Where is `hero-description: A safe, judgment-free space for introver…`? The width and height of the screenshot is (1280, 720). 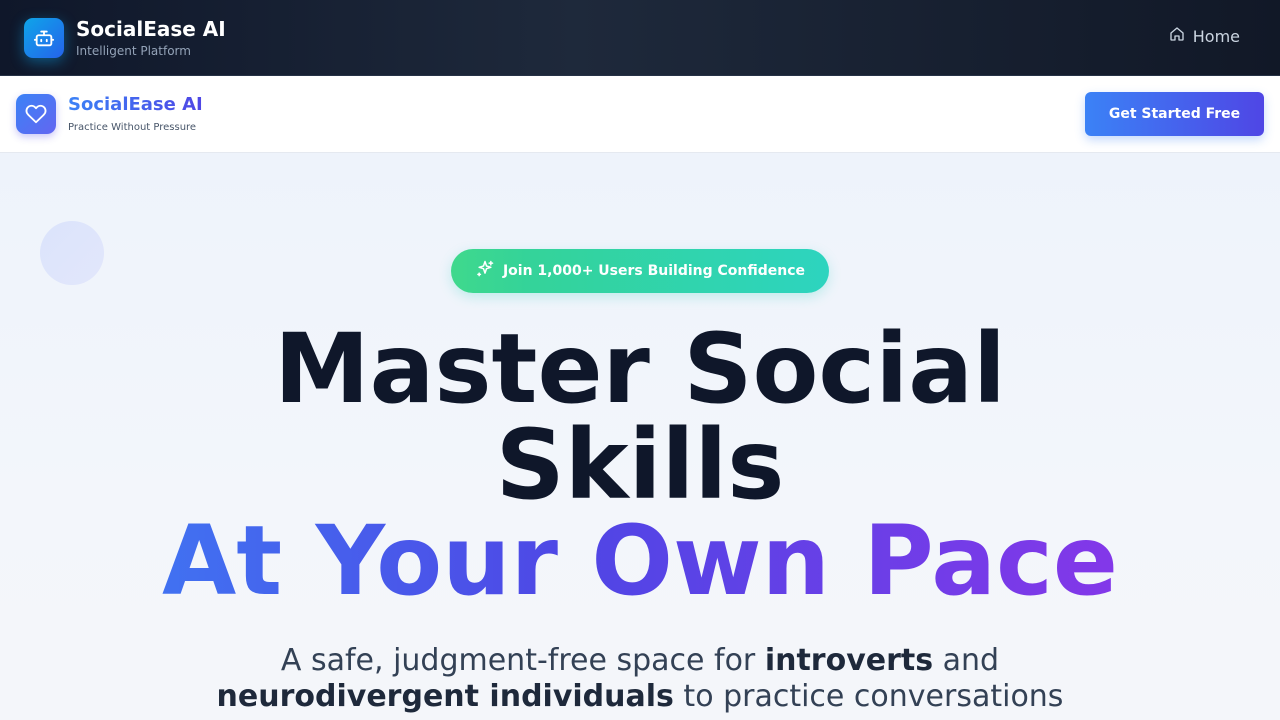 hero-description: A safe, judgment-free space for introver… is located at coordinates (640, 679).